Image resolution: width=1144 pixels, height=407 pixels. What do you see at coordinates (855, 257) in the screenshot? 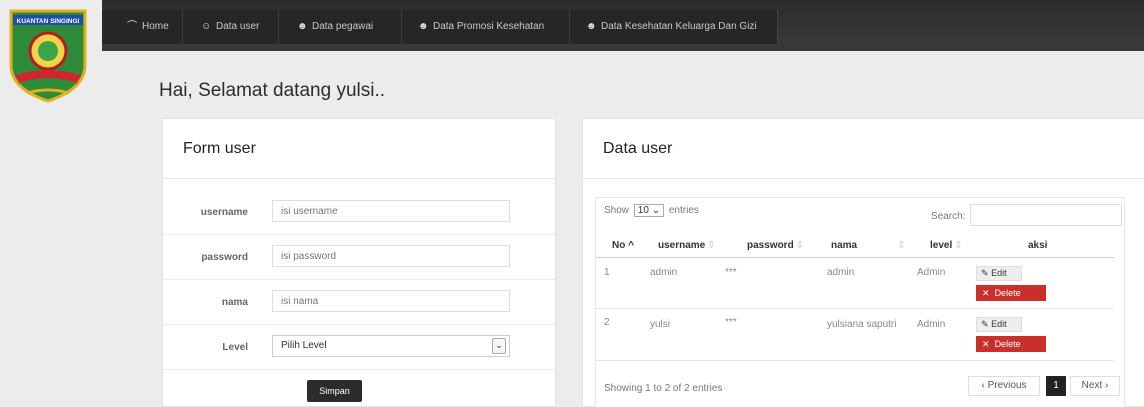
I see `table-header-divider` at bounding box center [855, 257].